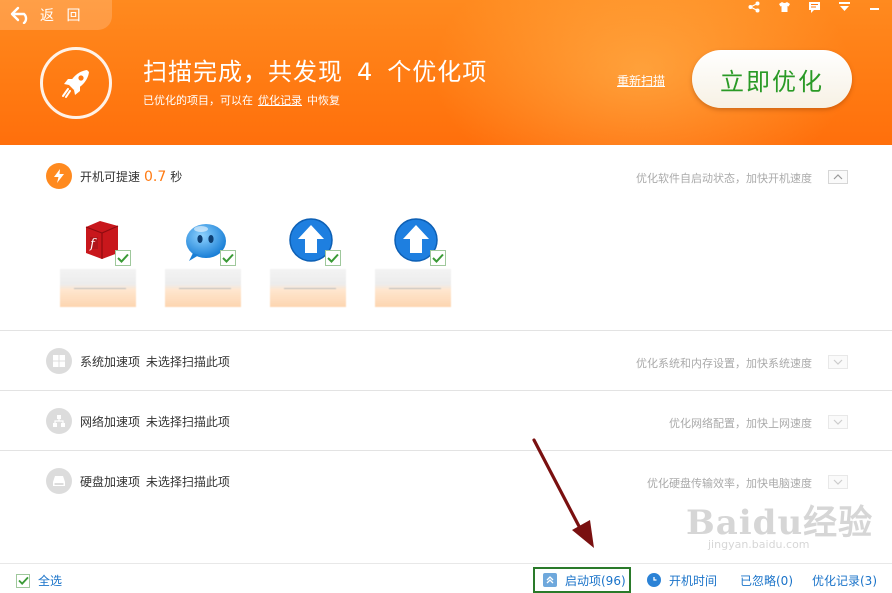  Describe the element at coordinates (780, 523) in the screenshot. I see `watermark-main: Baidu经验` at that location.